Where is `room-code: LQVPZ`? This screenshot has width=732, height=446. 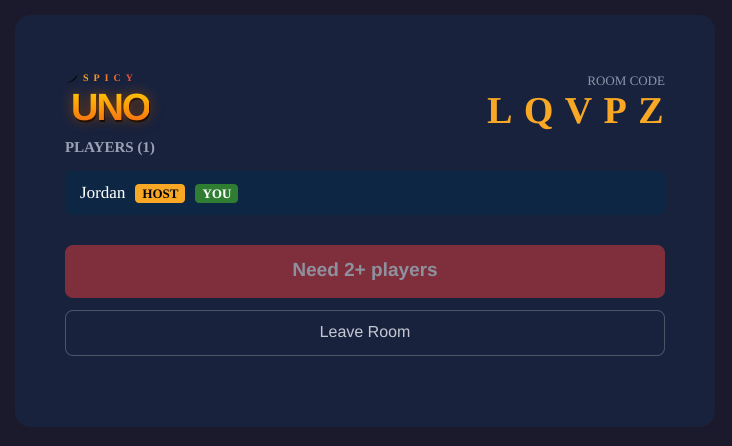 room-code: LQVPZ is located at coordinates (581, 110).